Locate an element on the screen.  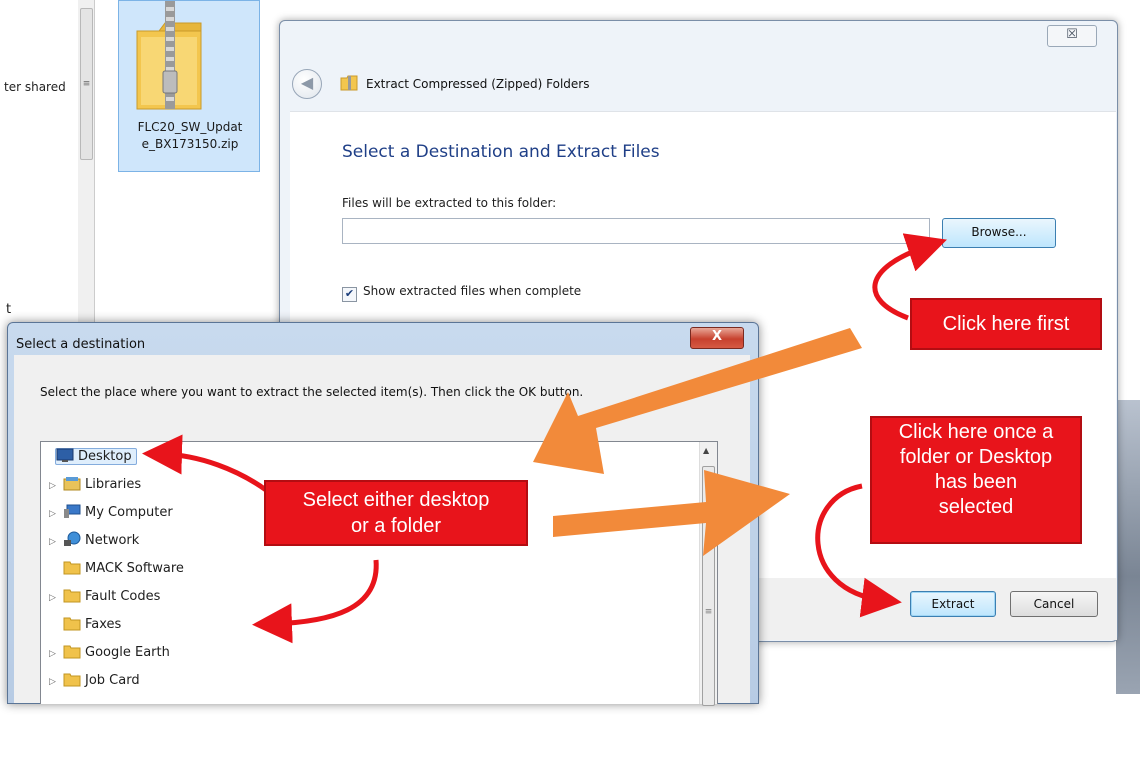
tree-item-label: Faxes is located at coordinates (103, 624).